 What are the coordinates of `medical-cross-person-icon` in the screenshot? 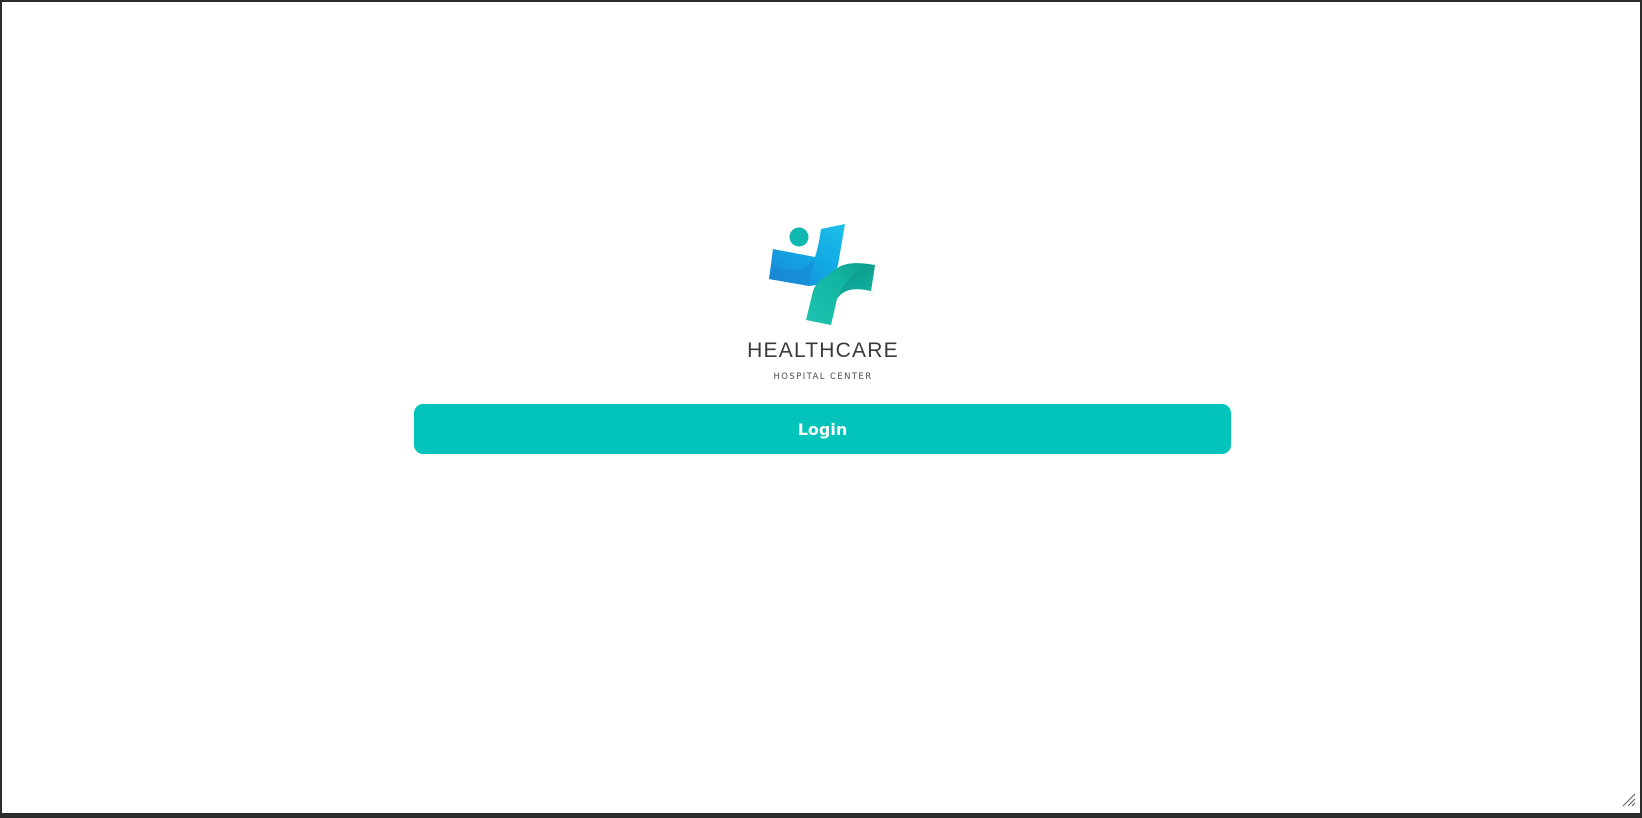 It's located at (822, 274).